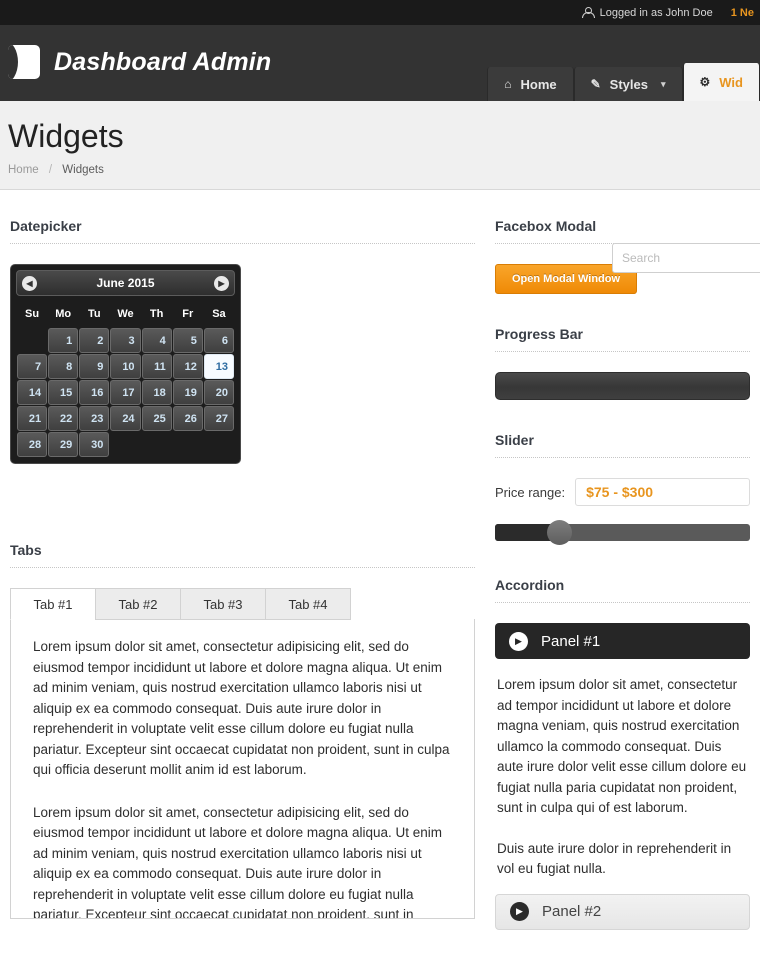 The height and width of the screenshot is (980, 760). I want to click on nav-item-home: ⌂ Home, so click(530, 84).